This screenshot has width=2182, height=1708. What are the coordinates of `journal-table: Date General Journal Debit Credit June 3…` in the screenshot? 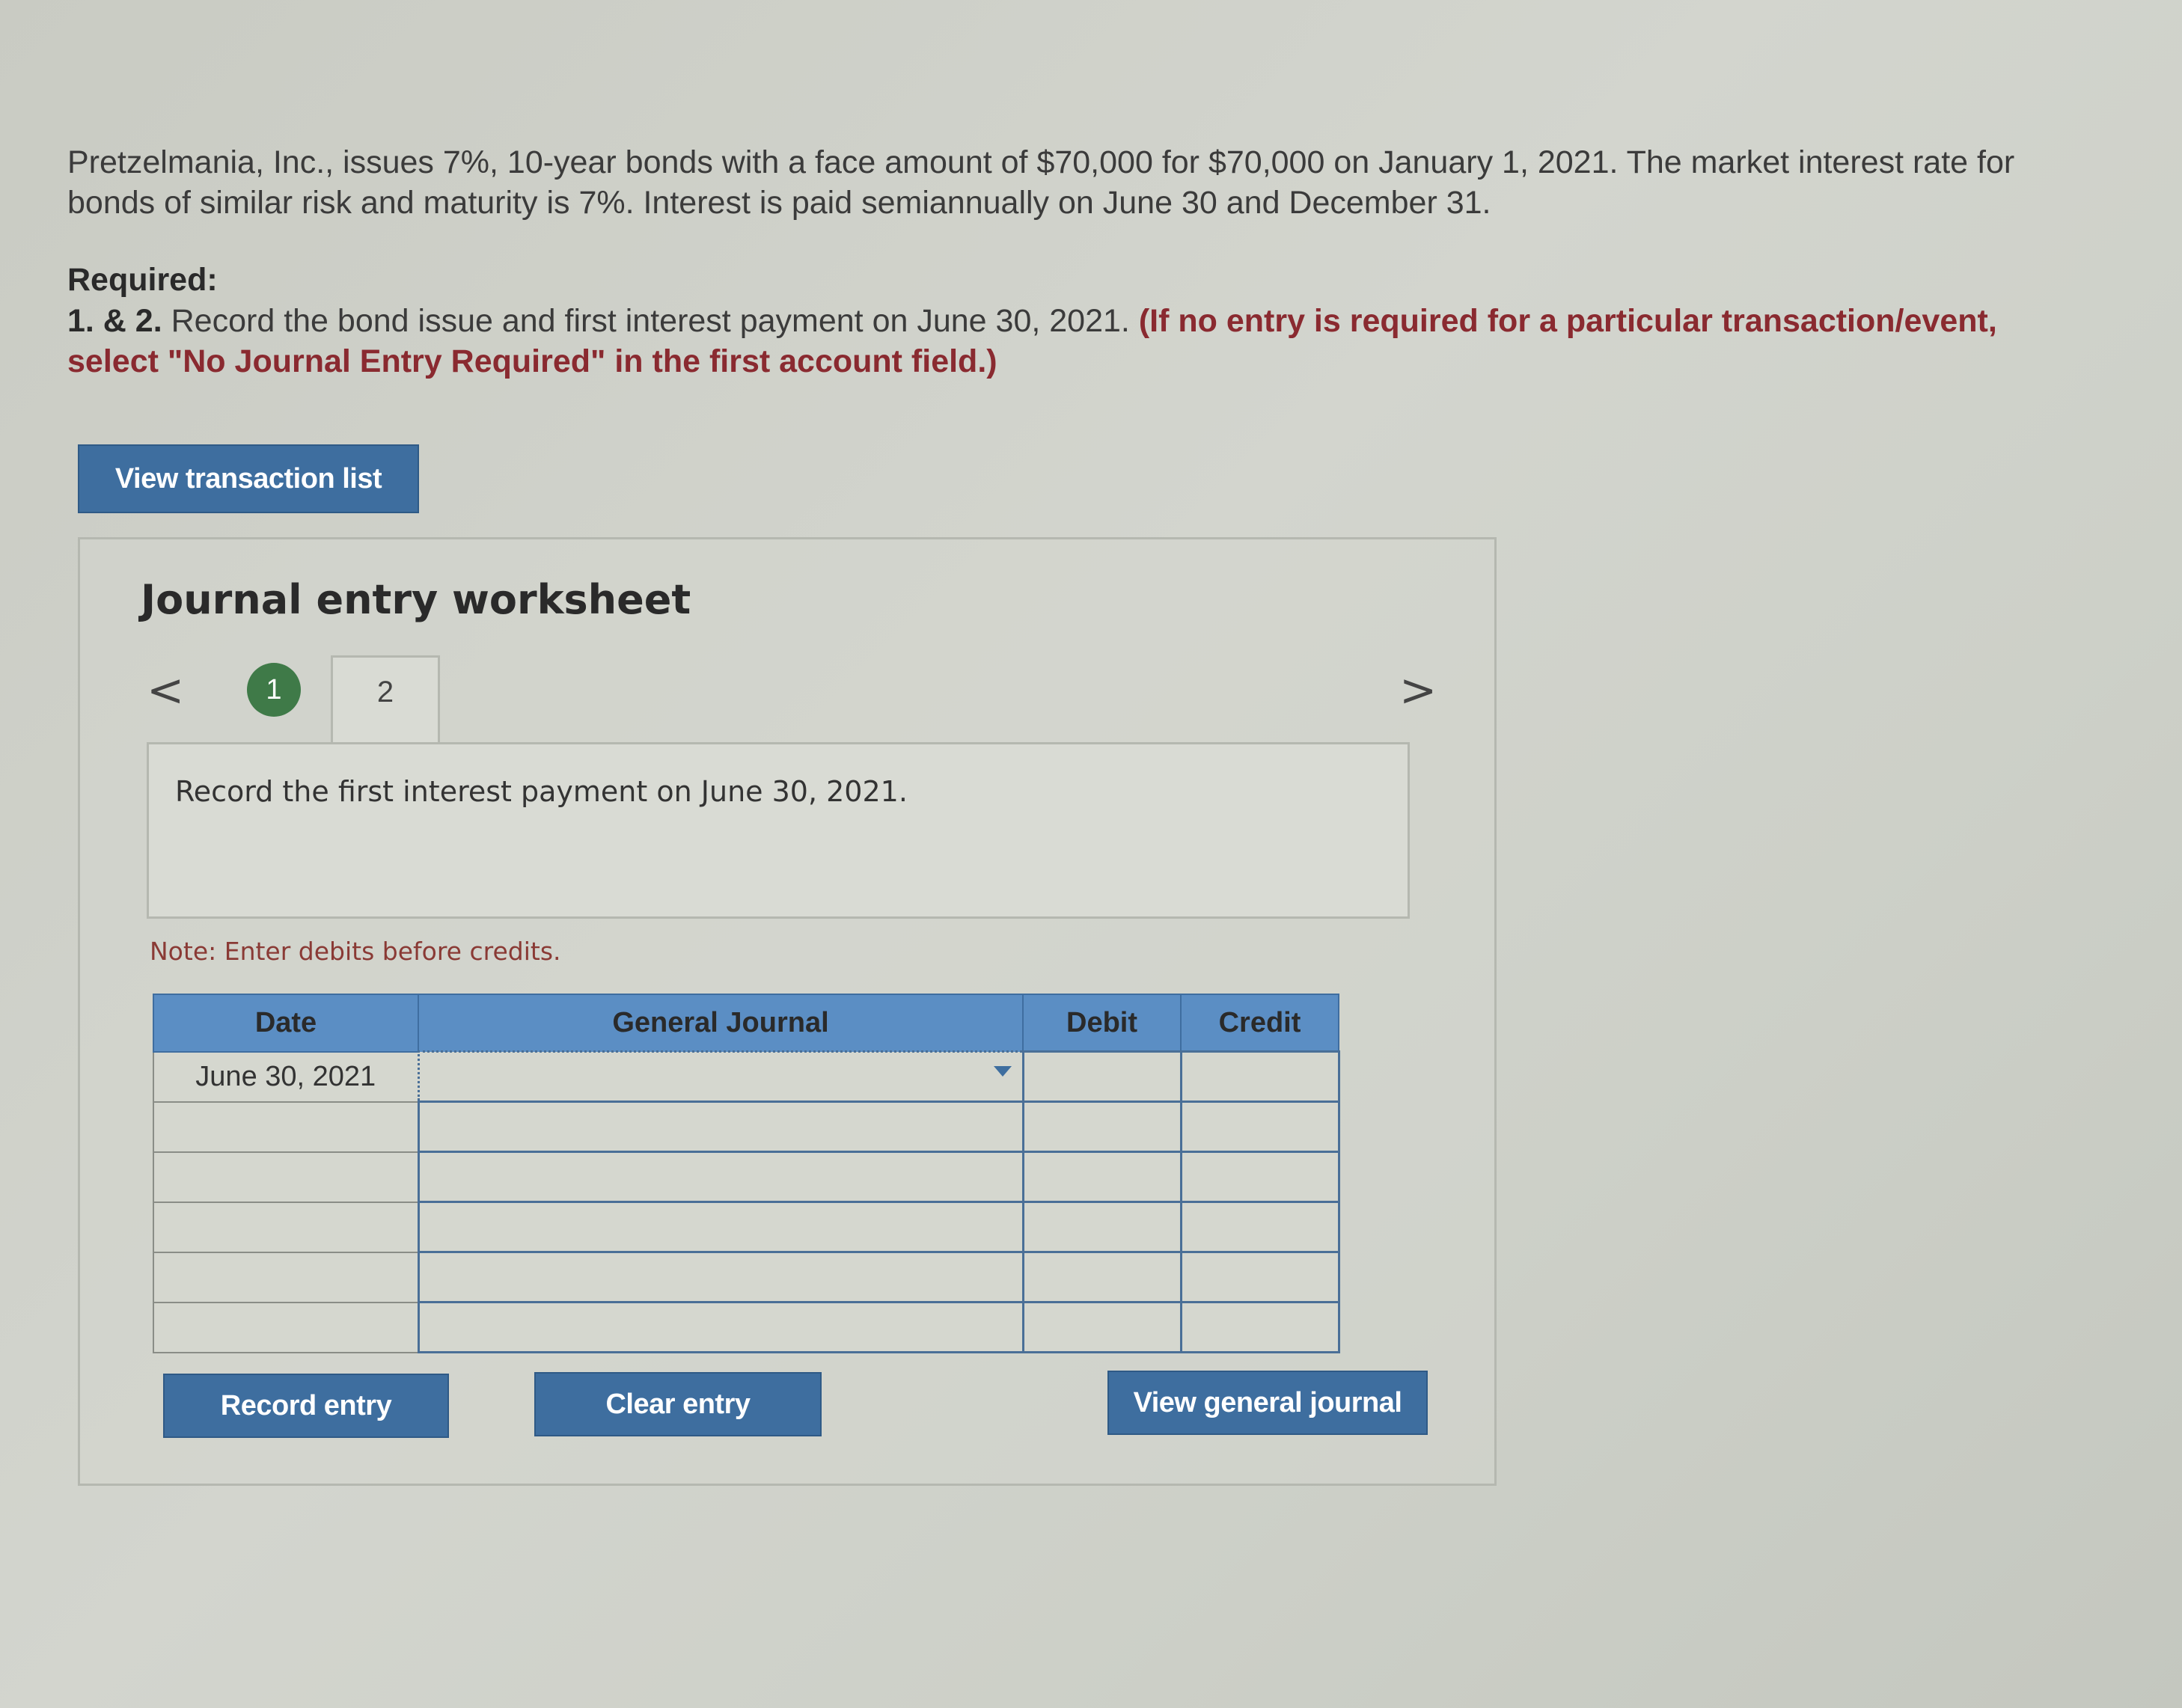 It's located at (747, 1173).